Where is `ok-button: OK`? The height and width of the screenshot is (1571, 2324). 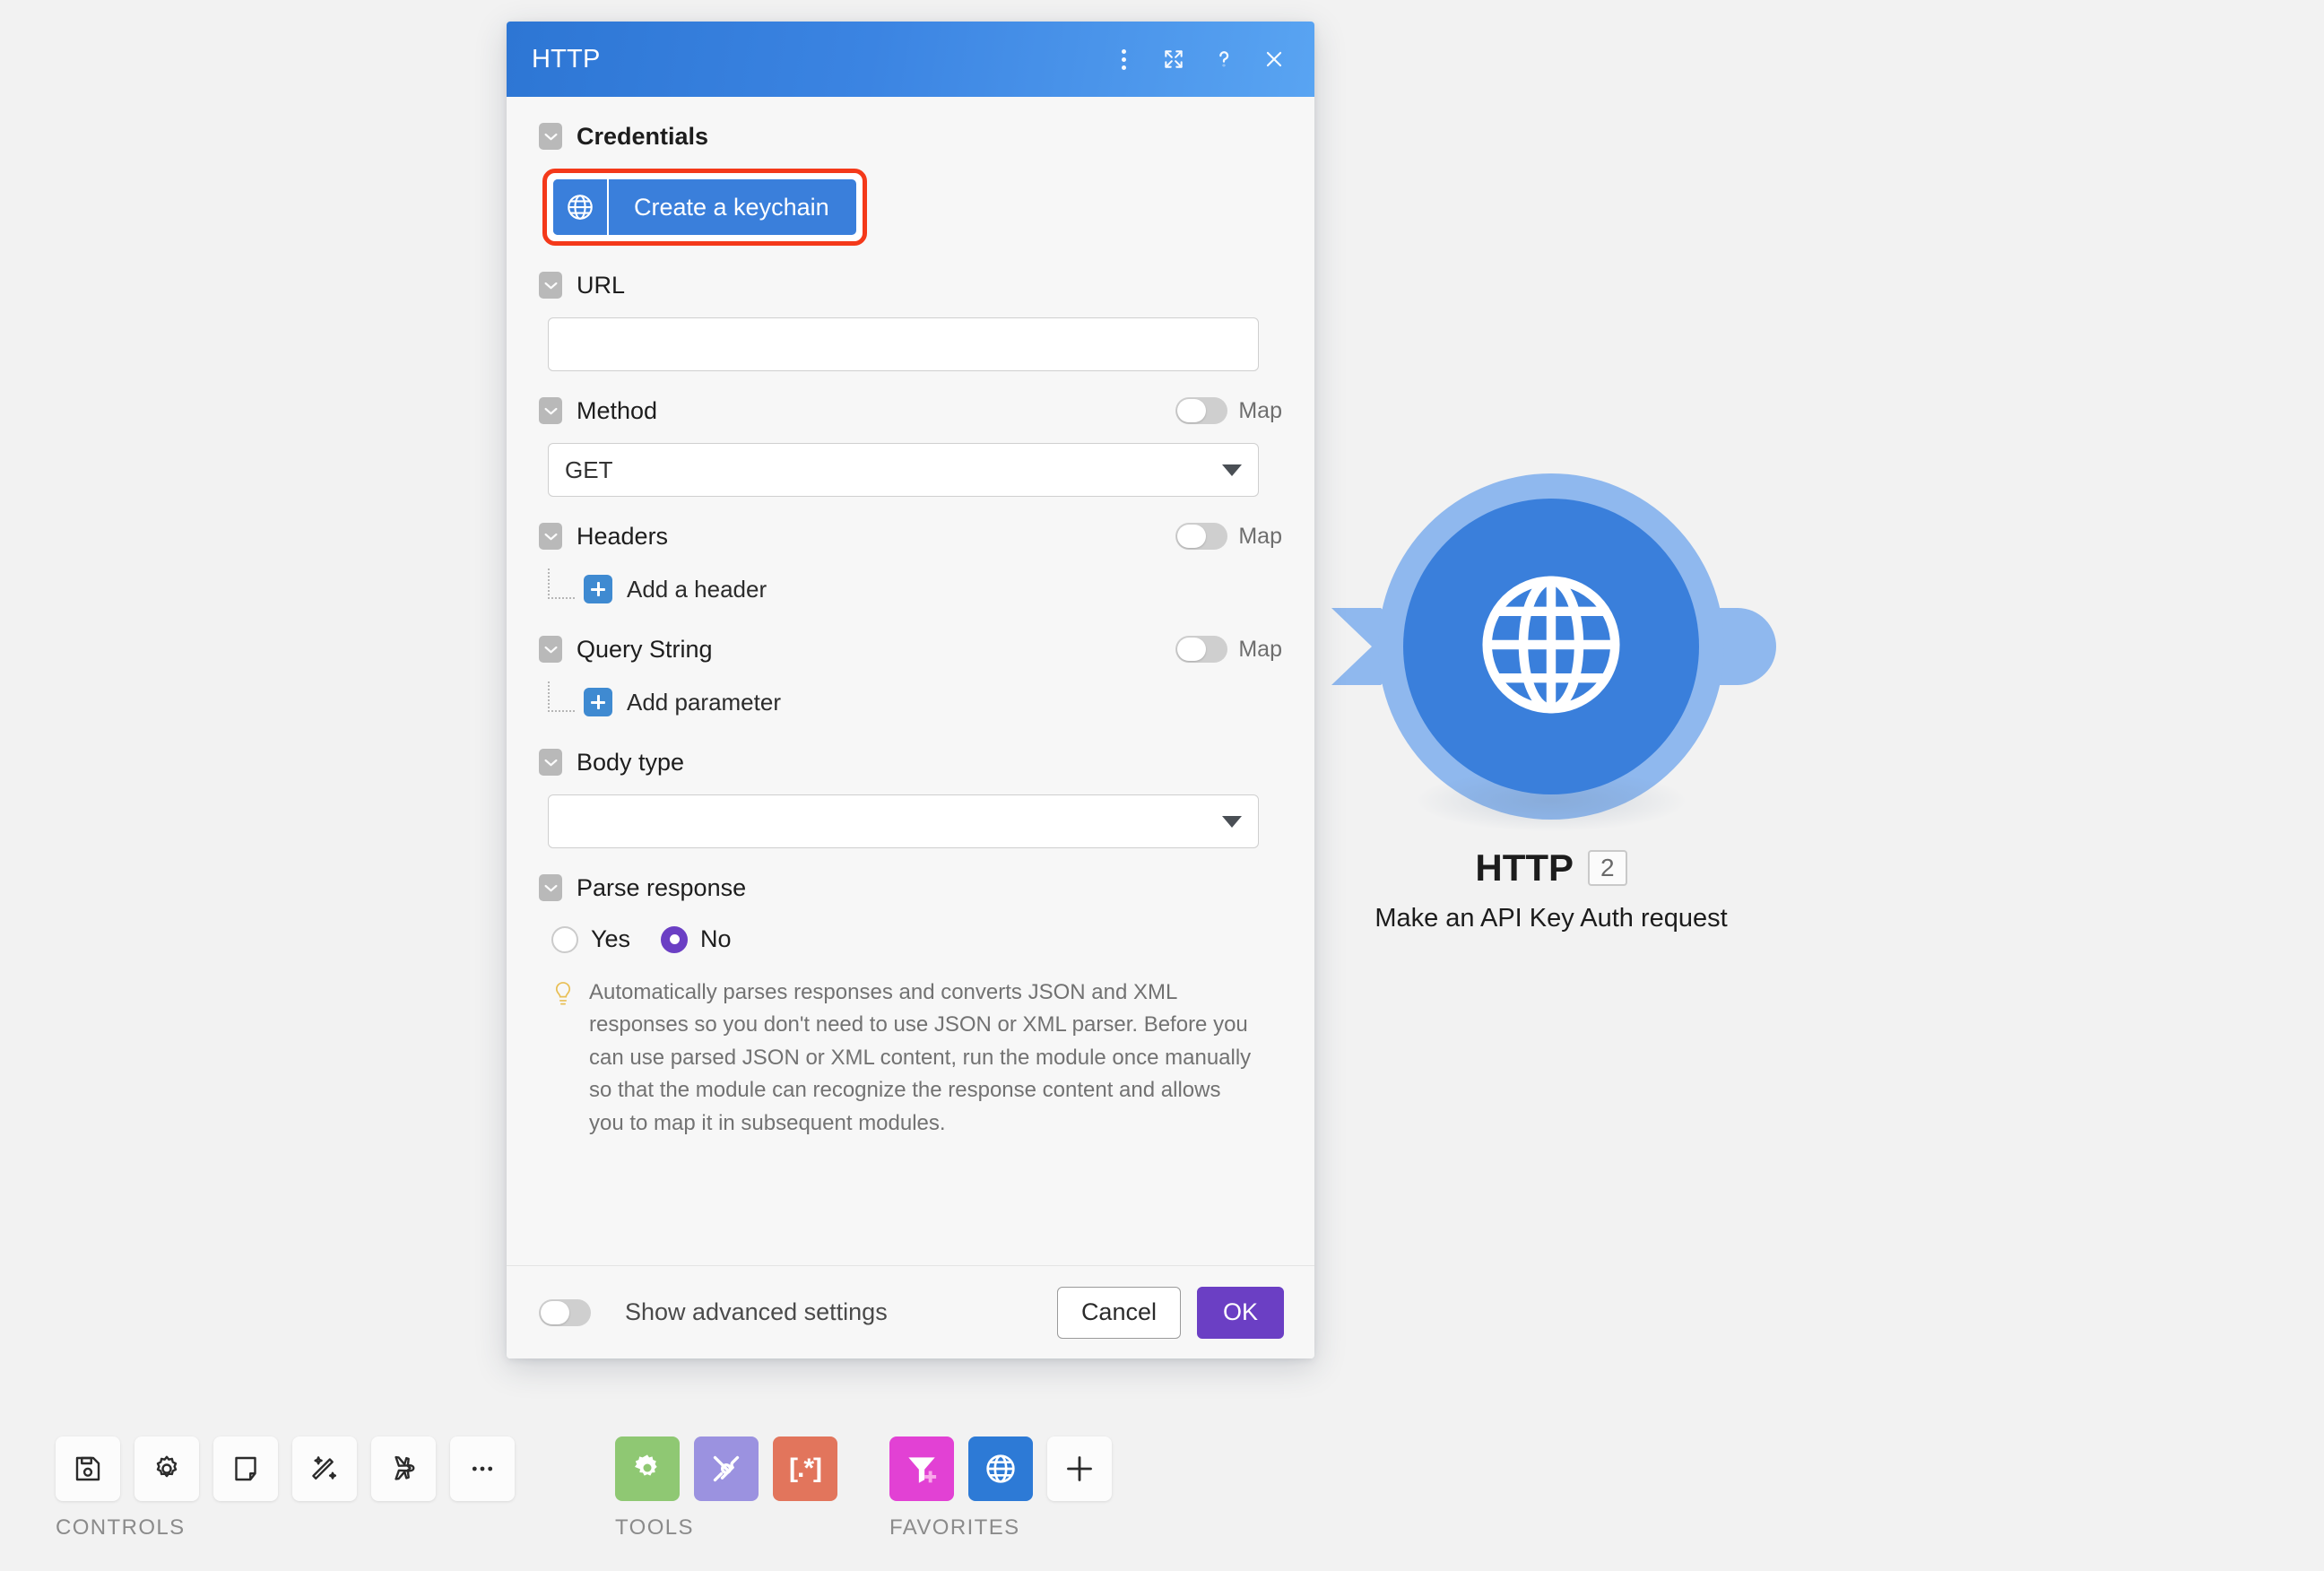
ok-button: OK is located at coordinates (1240, 1312).